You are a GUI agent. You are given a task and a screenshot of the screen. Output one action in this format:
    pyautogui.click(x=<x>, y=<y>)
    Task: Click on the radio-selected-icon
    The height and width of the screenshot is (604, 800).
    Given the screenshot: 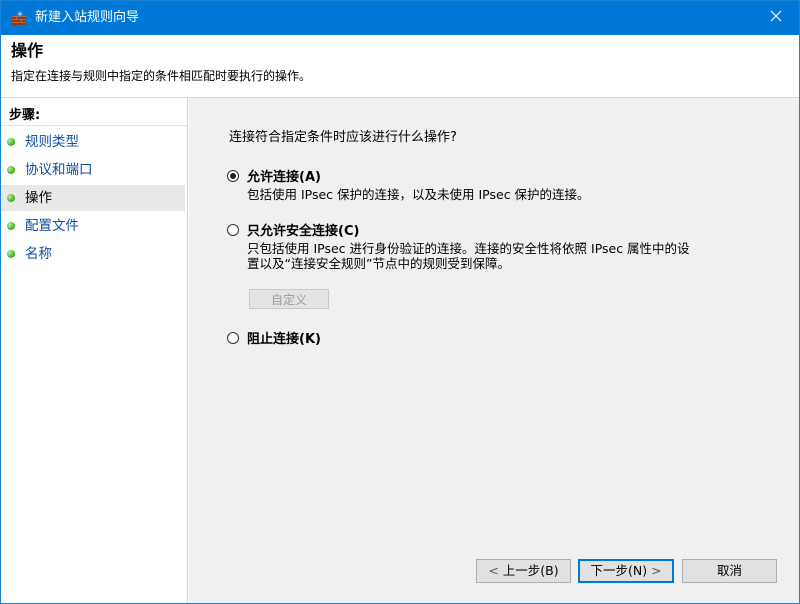 What is the action you would take?
    pyautogui.click(x=233, y=175)
    